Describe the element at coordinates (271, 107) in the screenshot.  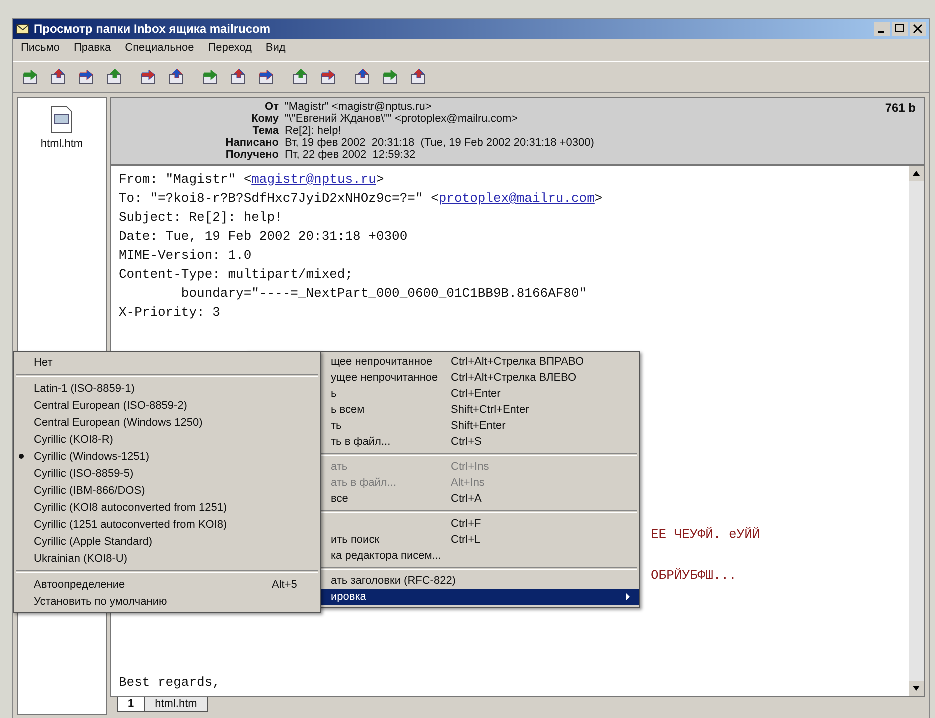
I see `header-label: От` at that location.